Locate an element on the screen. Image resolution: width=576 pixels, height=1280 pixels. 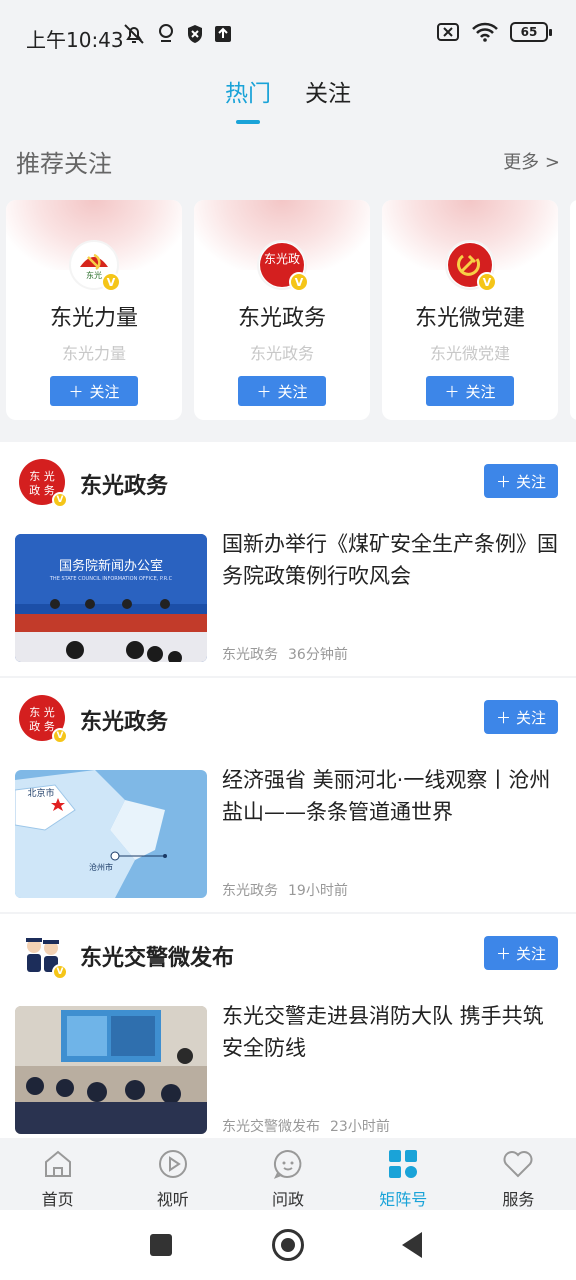
news-title: 经济强省 美丽河北·一线观察丨沧州盐山——条条管道通世界 is located at coordinates (392, 796).